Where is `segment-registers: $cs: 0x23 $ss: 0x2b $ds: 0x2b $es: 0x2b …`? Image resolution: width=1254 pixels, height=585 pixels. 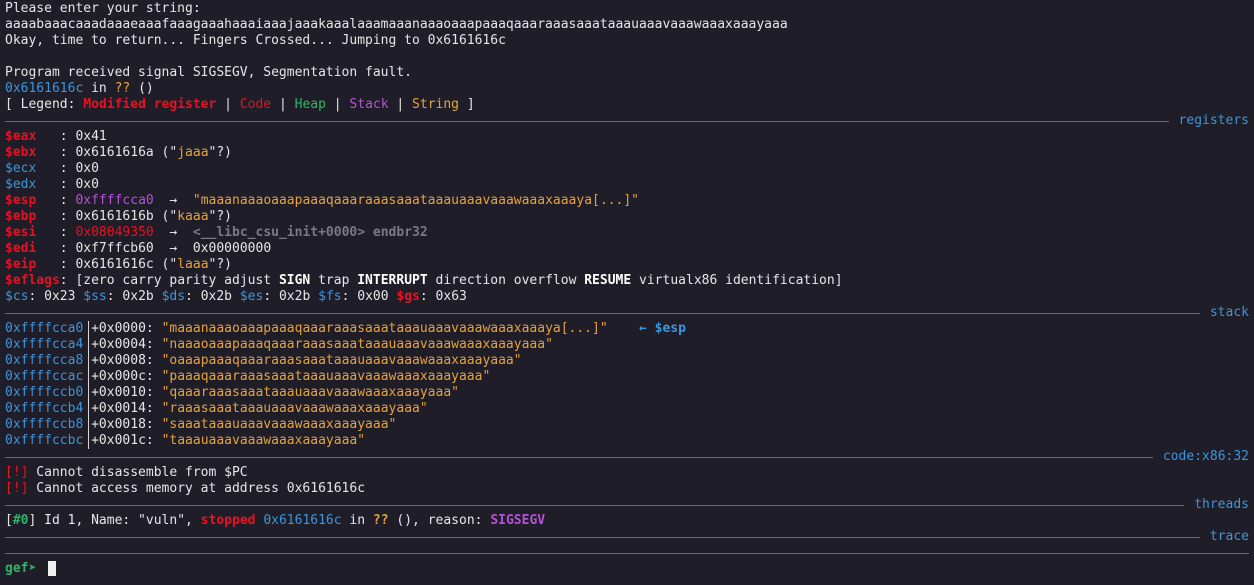
segment-registers: $cs: 0x23 $ss: 0x2b $ds: 0x2b $es: 0x2b … is located at coordinates (236, 296).